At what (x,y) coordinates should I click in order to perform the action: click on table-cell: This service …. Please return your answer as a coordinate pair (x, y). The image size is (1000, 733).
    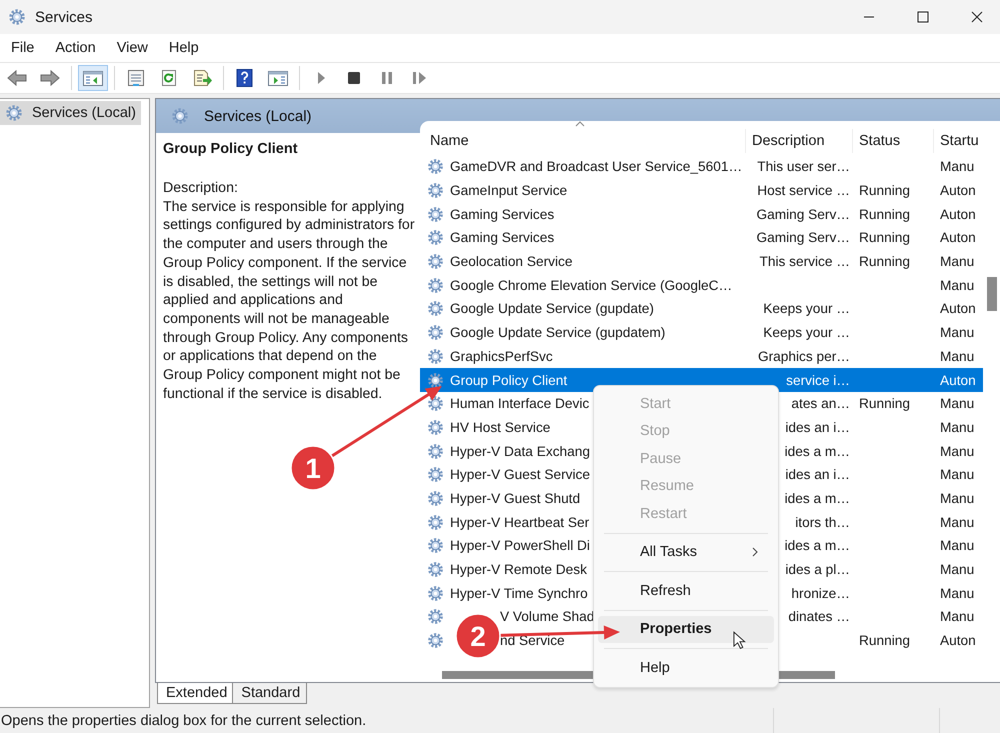
    Looking at the image, I should click on (804, 262).